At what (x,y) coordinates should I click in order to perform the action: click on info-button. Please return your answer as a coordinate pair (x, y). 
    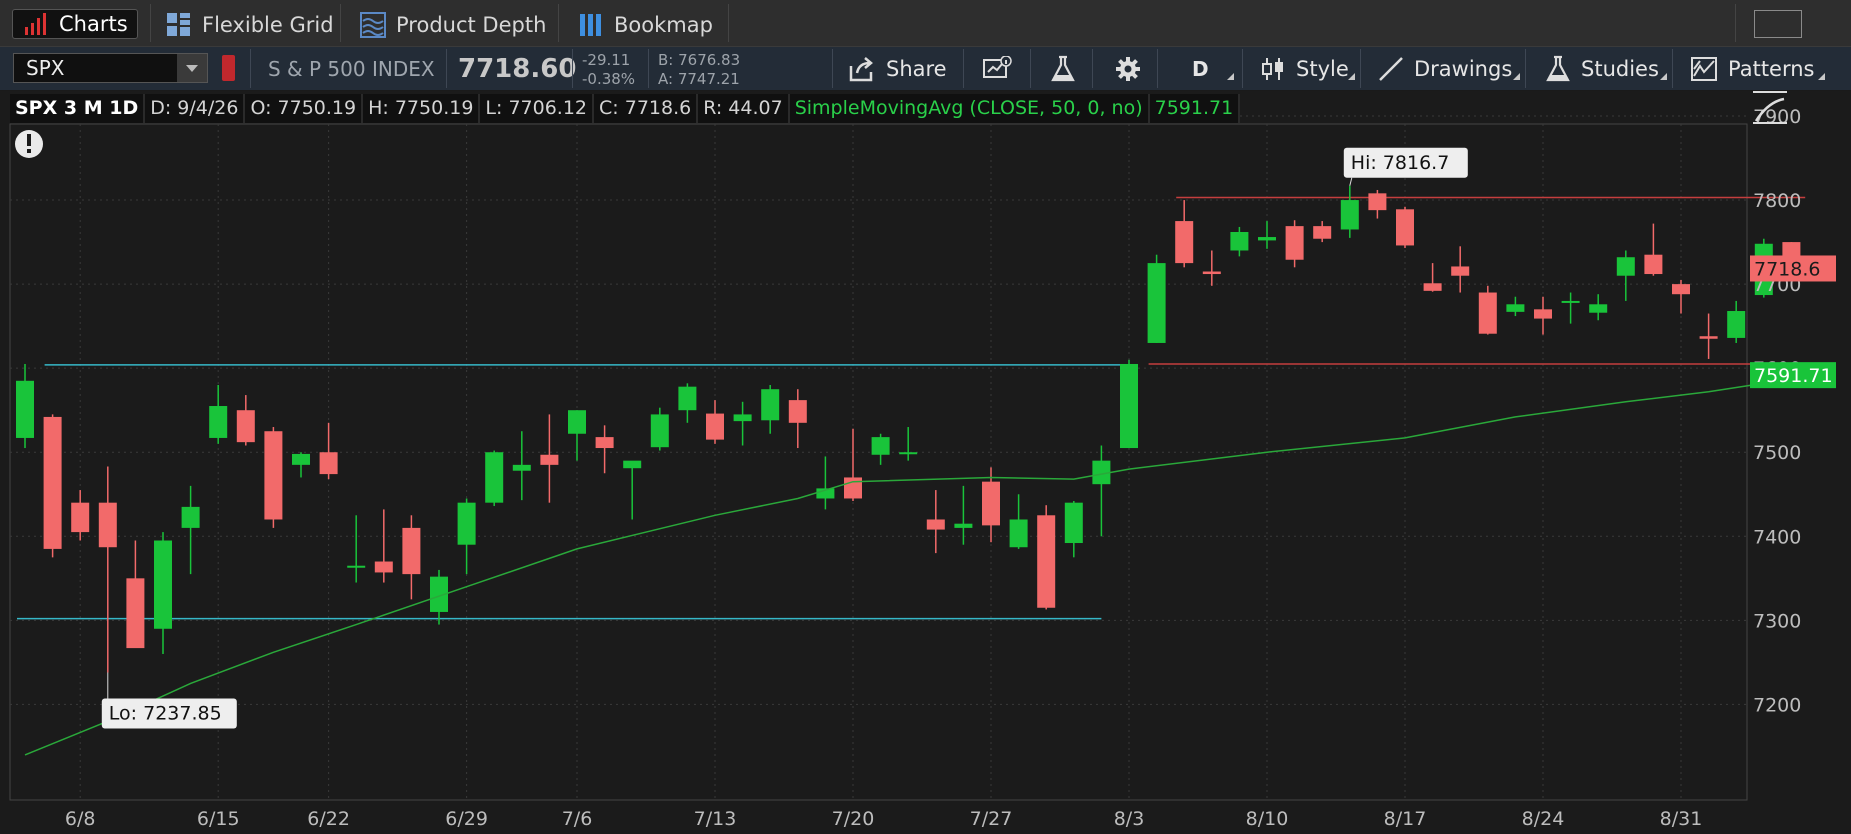
    Looking at the image, I should click on (1002, 69).